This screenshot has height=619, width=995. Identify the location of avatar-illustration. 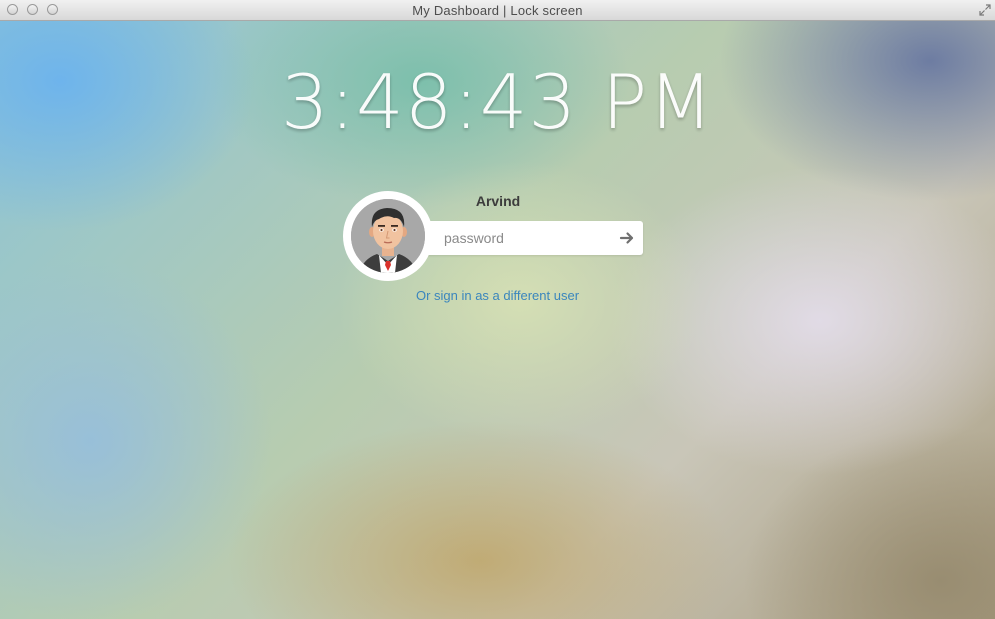
(388, 236).